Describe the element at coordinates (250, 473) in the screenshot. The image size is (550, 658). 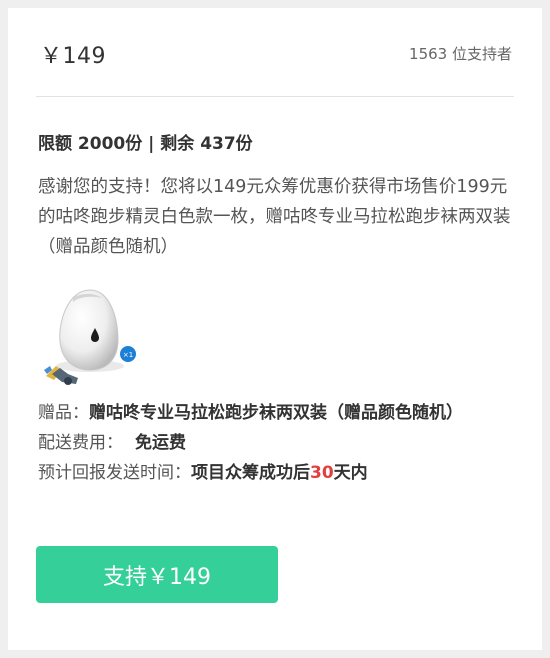
I see `delivery-prefix: 项目众筹成功后` at that location.